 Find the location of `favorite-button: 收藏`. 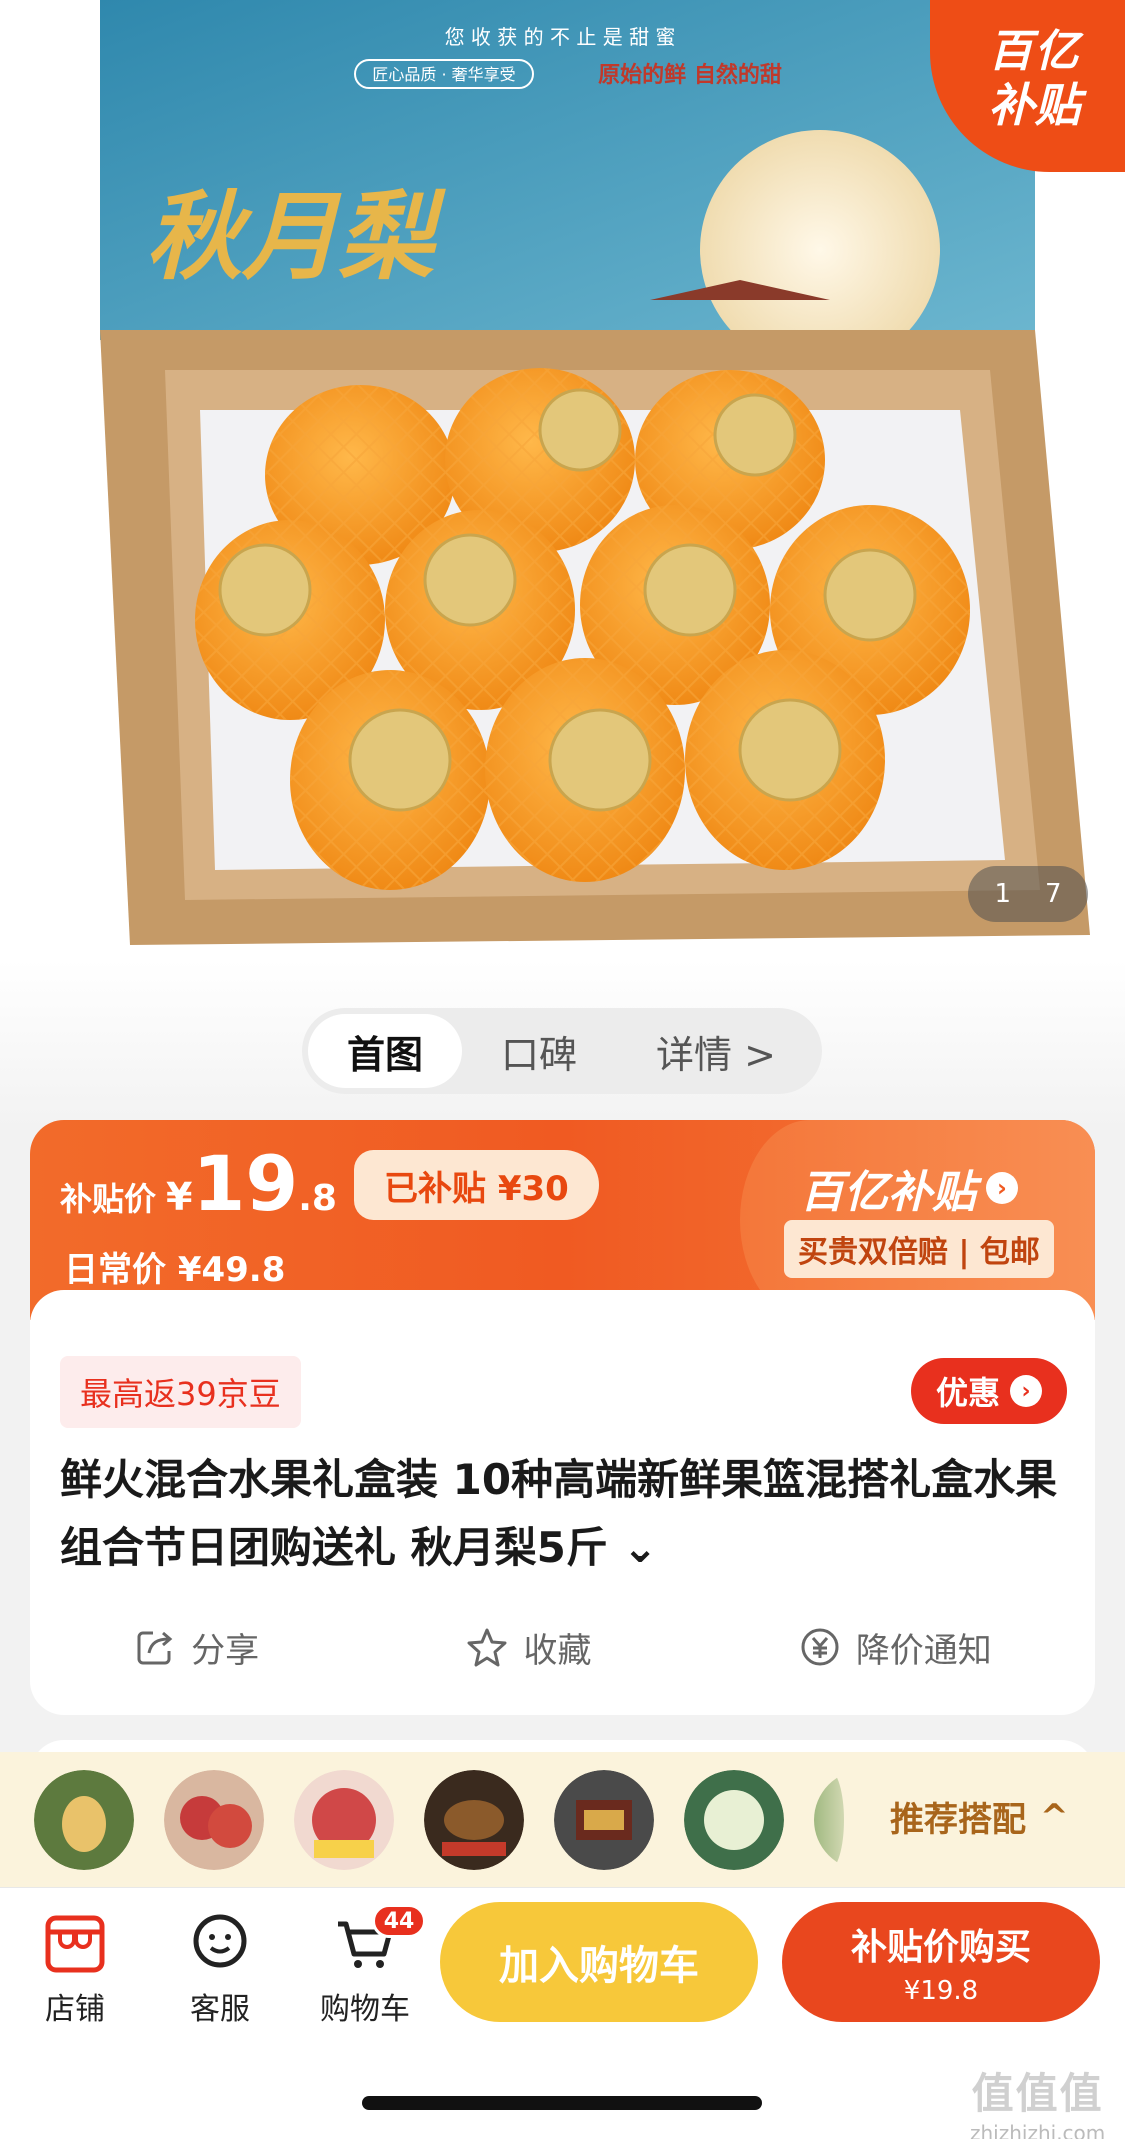

favorite-button: 收藏 is located at coordinates (528, 1647).